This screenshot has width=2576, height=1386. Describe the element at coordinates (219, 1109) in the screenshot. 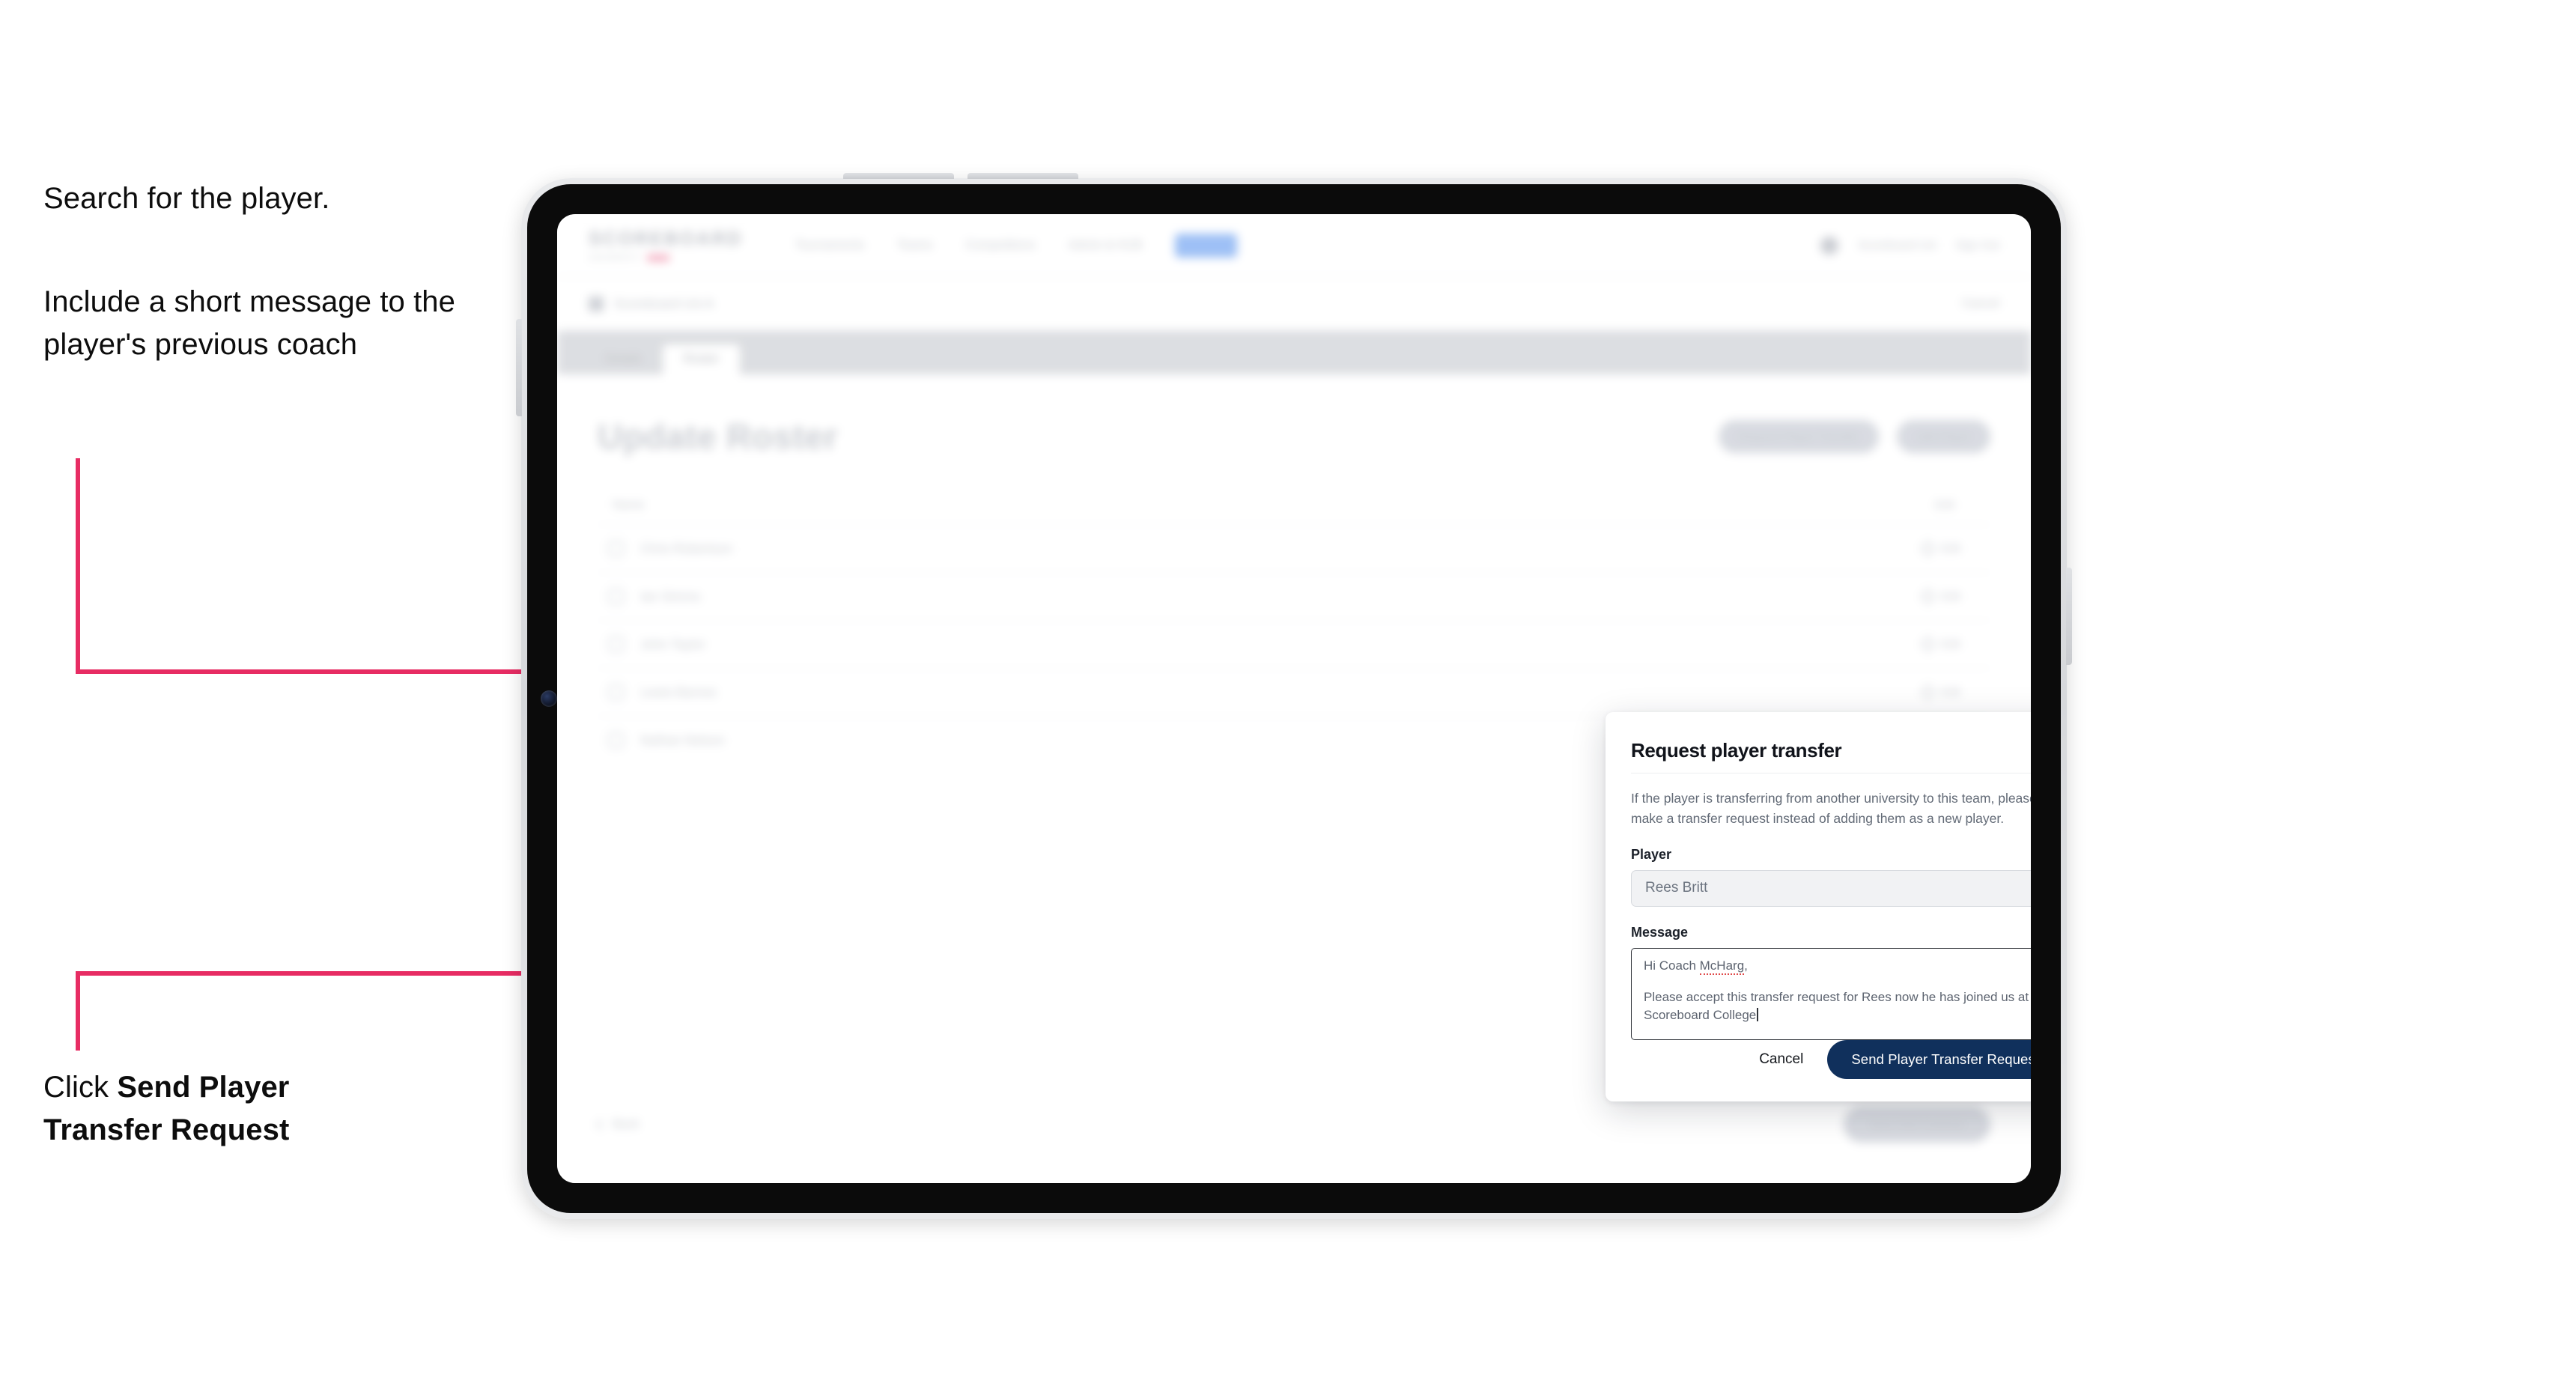

I see `annotation-click-send: Click Send Player Transfer Request` at that location.